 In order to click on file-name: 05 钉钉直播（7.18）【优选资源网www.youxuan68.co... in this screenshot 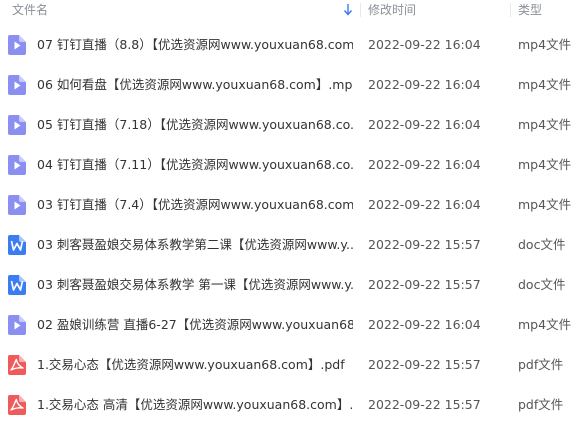, I will do `click(195, 125)`.